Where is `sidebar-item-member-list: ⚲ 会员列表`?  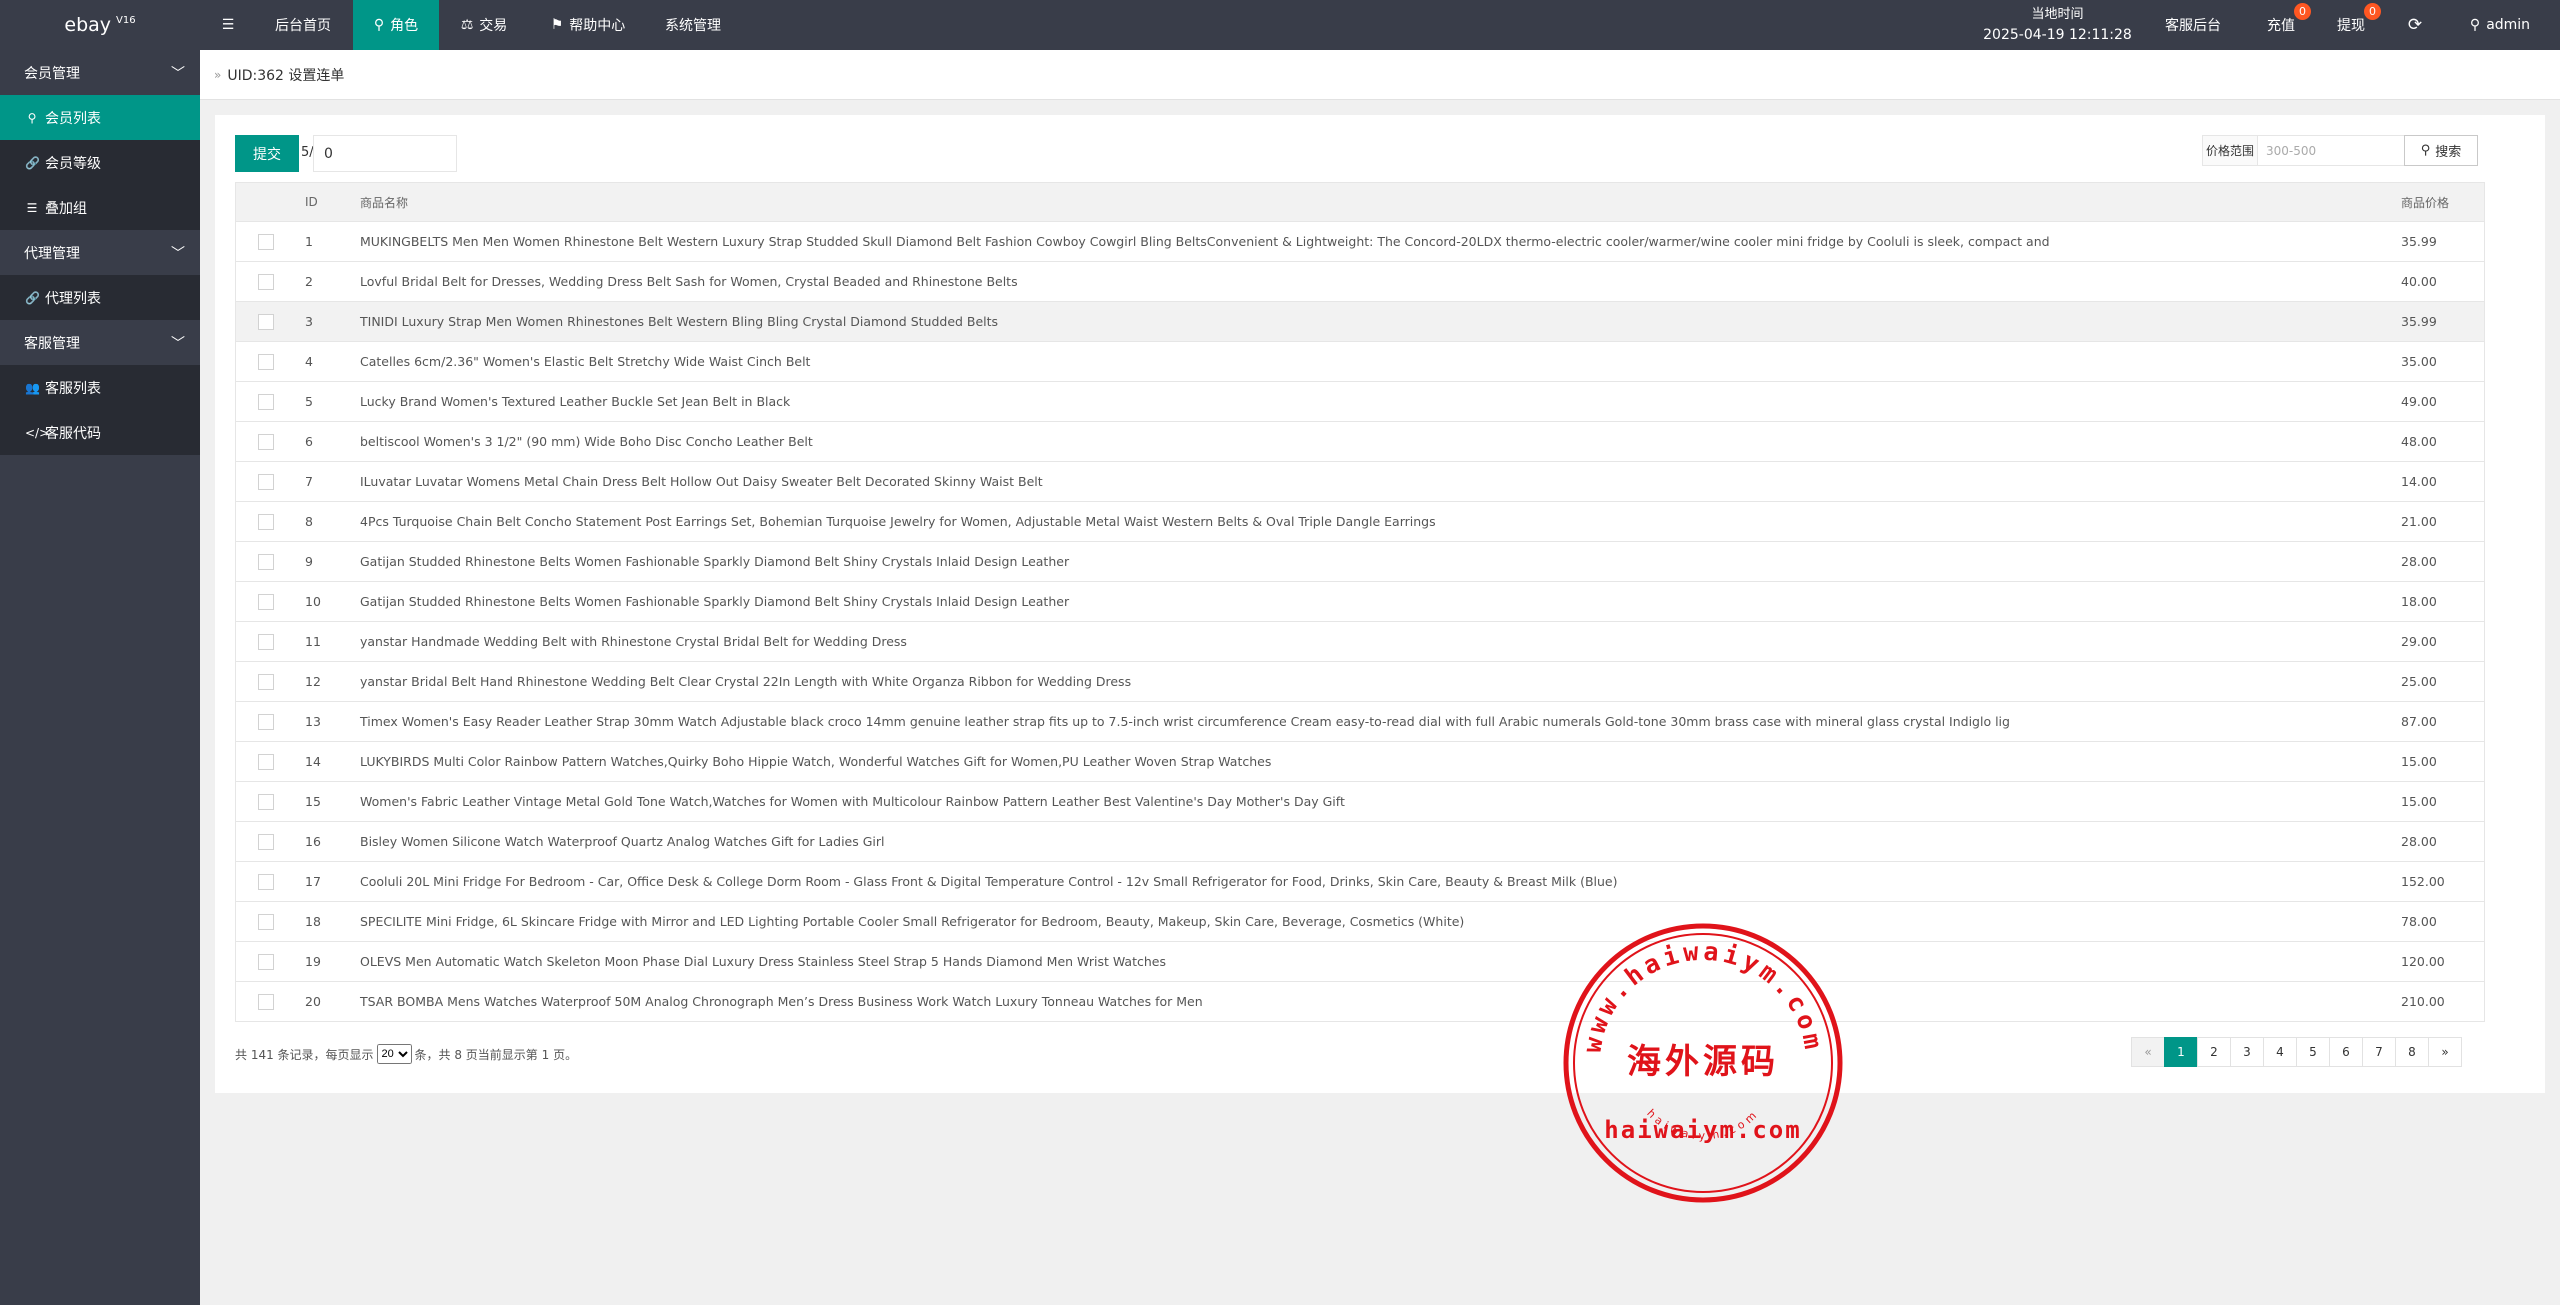 sidebar-item-member-list: ⚲ 会员列表 is located at coordinates (100, 117).